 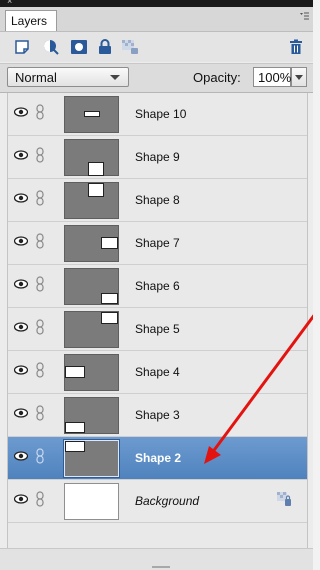 I want to click on layer-row: Shape 8, so click(x=157, y=200).